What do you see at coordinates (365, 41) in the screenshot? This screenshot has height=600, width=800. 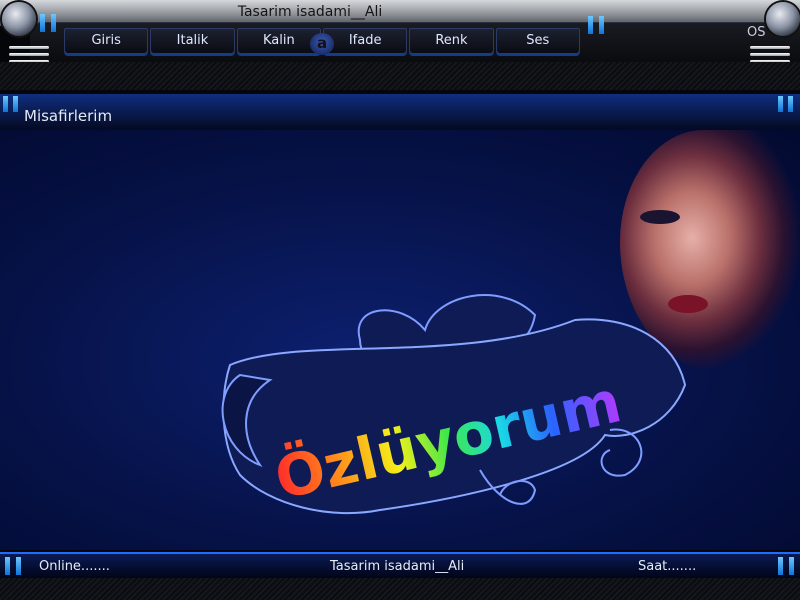 I see `menu-item-ifade: Ifade` at bounding box center [365, 41].